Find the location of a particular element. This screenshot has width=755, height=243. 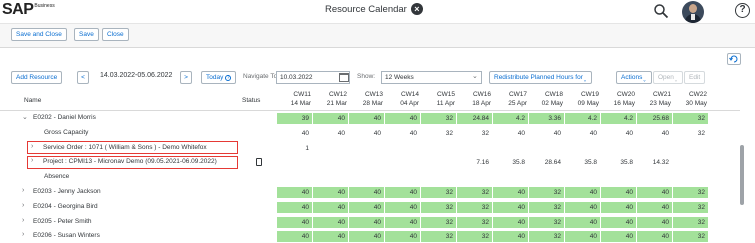

table-row: Absence is located at coordinates (370, 177).